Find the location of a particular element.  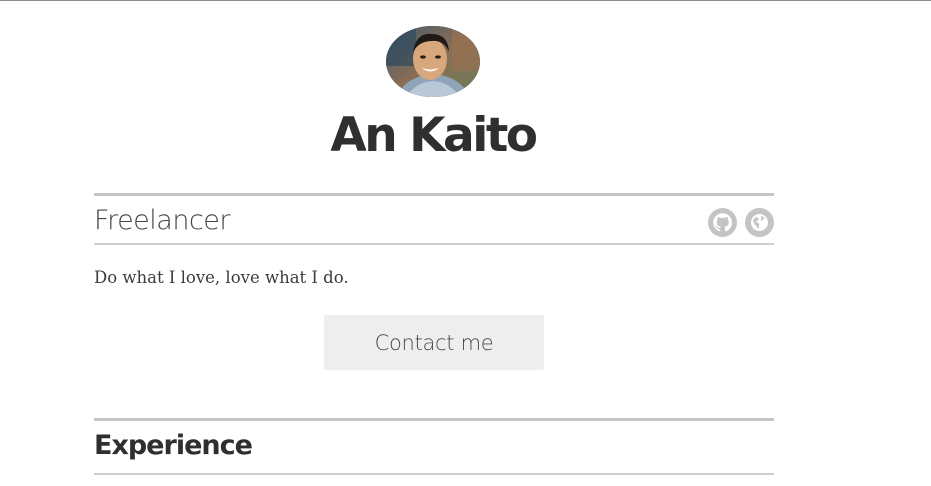

website-link is located at coordinates (759, 222).